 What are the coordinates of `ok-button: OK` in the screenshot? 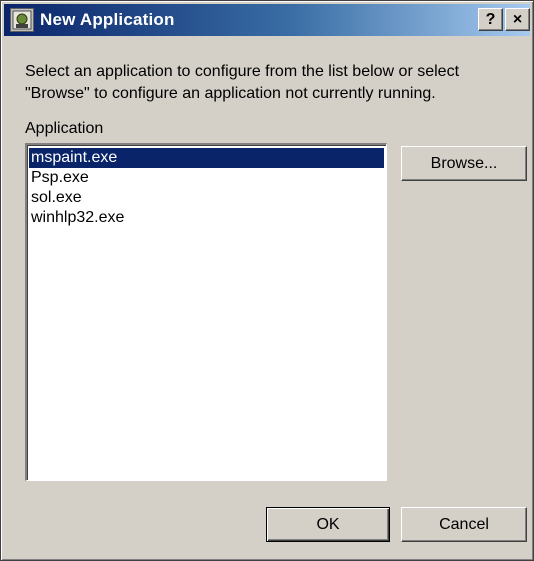 It's located at (328, 524).